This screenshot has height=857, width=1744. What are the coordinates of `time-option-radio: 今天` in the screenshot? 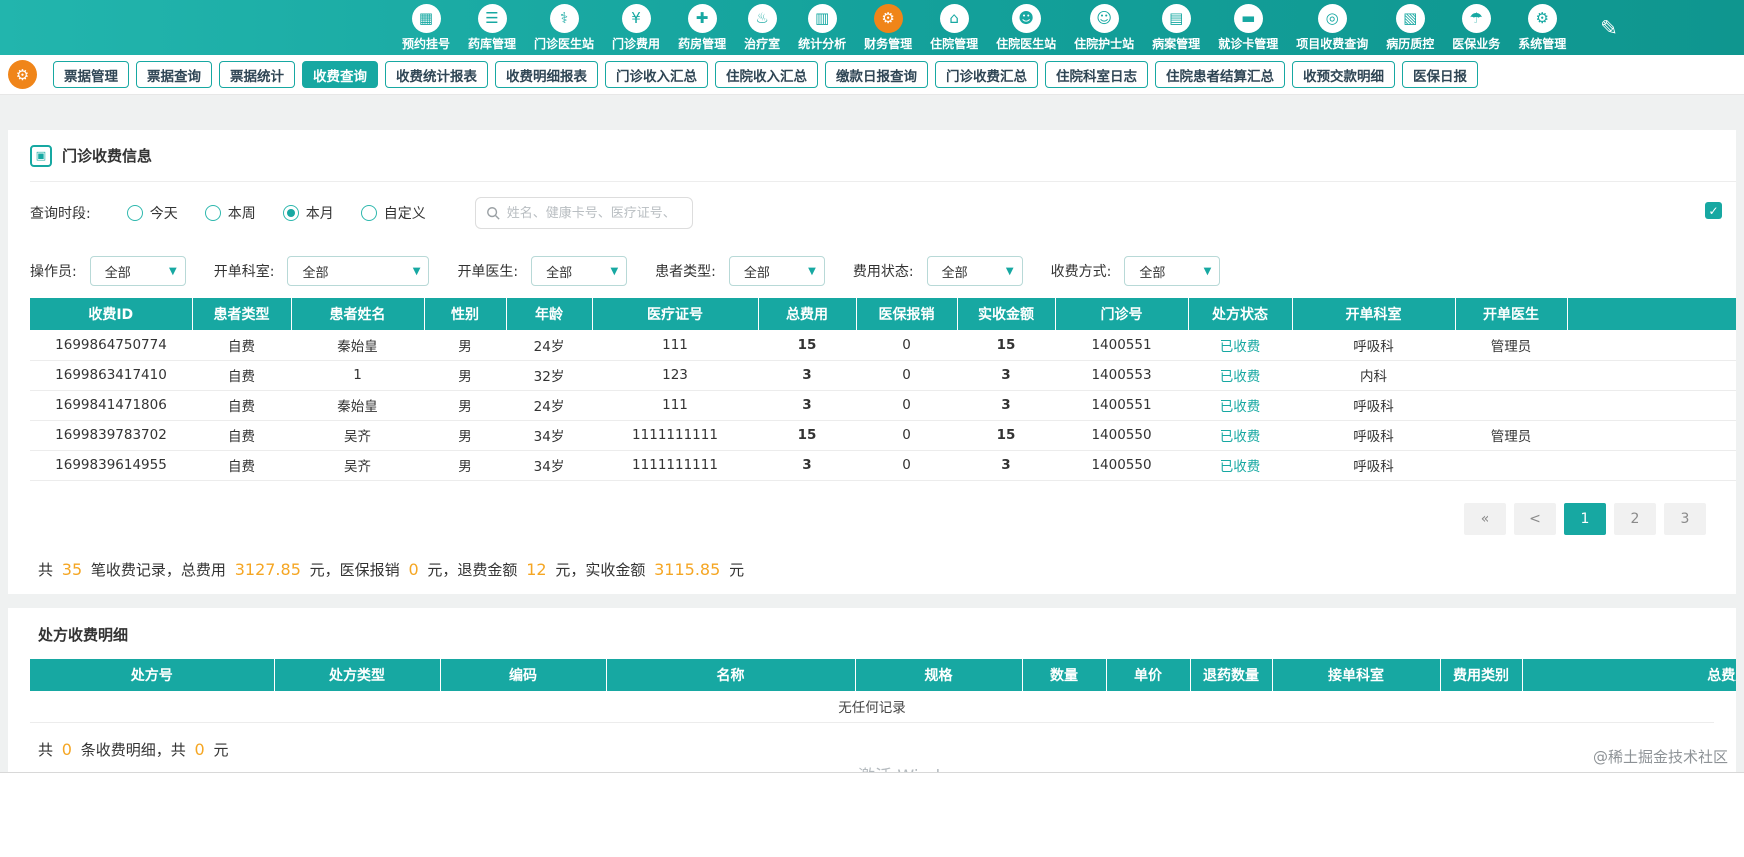 It's located at (152, 213).